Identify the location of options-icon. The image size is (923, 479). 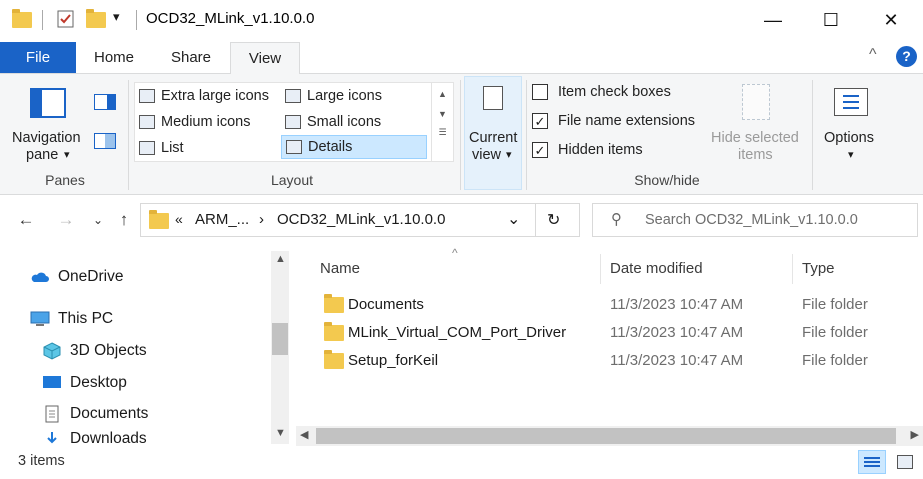
(851, 102).